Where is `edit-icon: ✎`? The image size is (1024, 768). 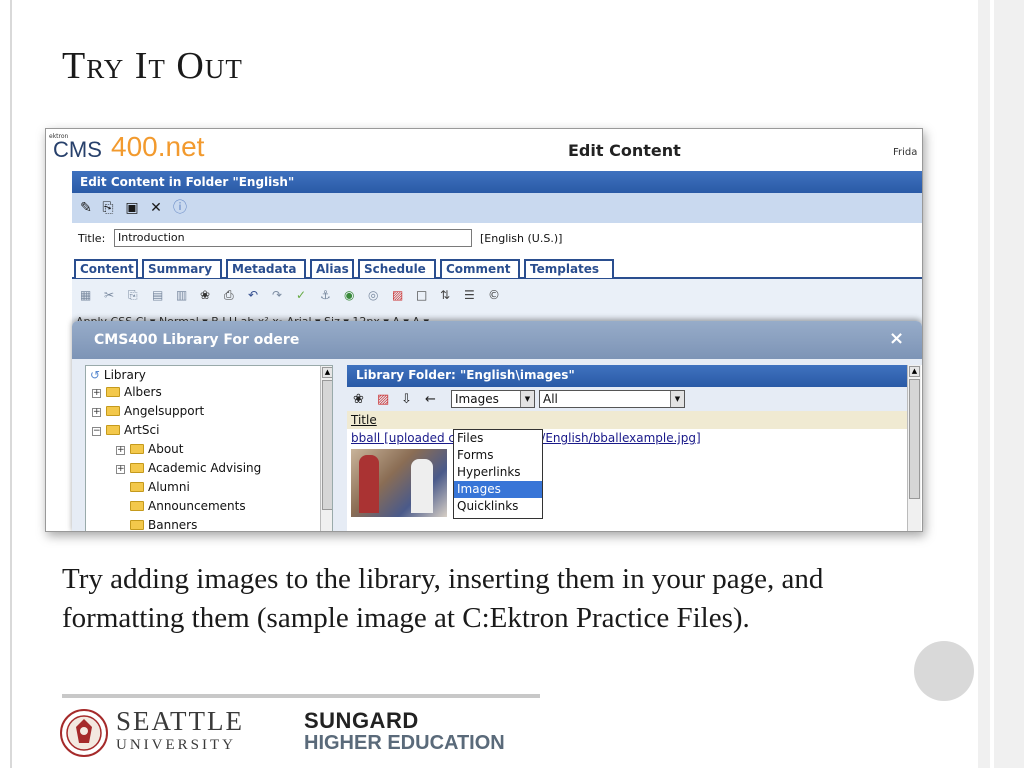 edit-icon: ✎ is located at coordinates (86, 208).